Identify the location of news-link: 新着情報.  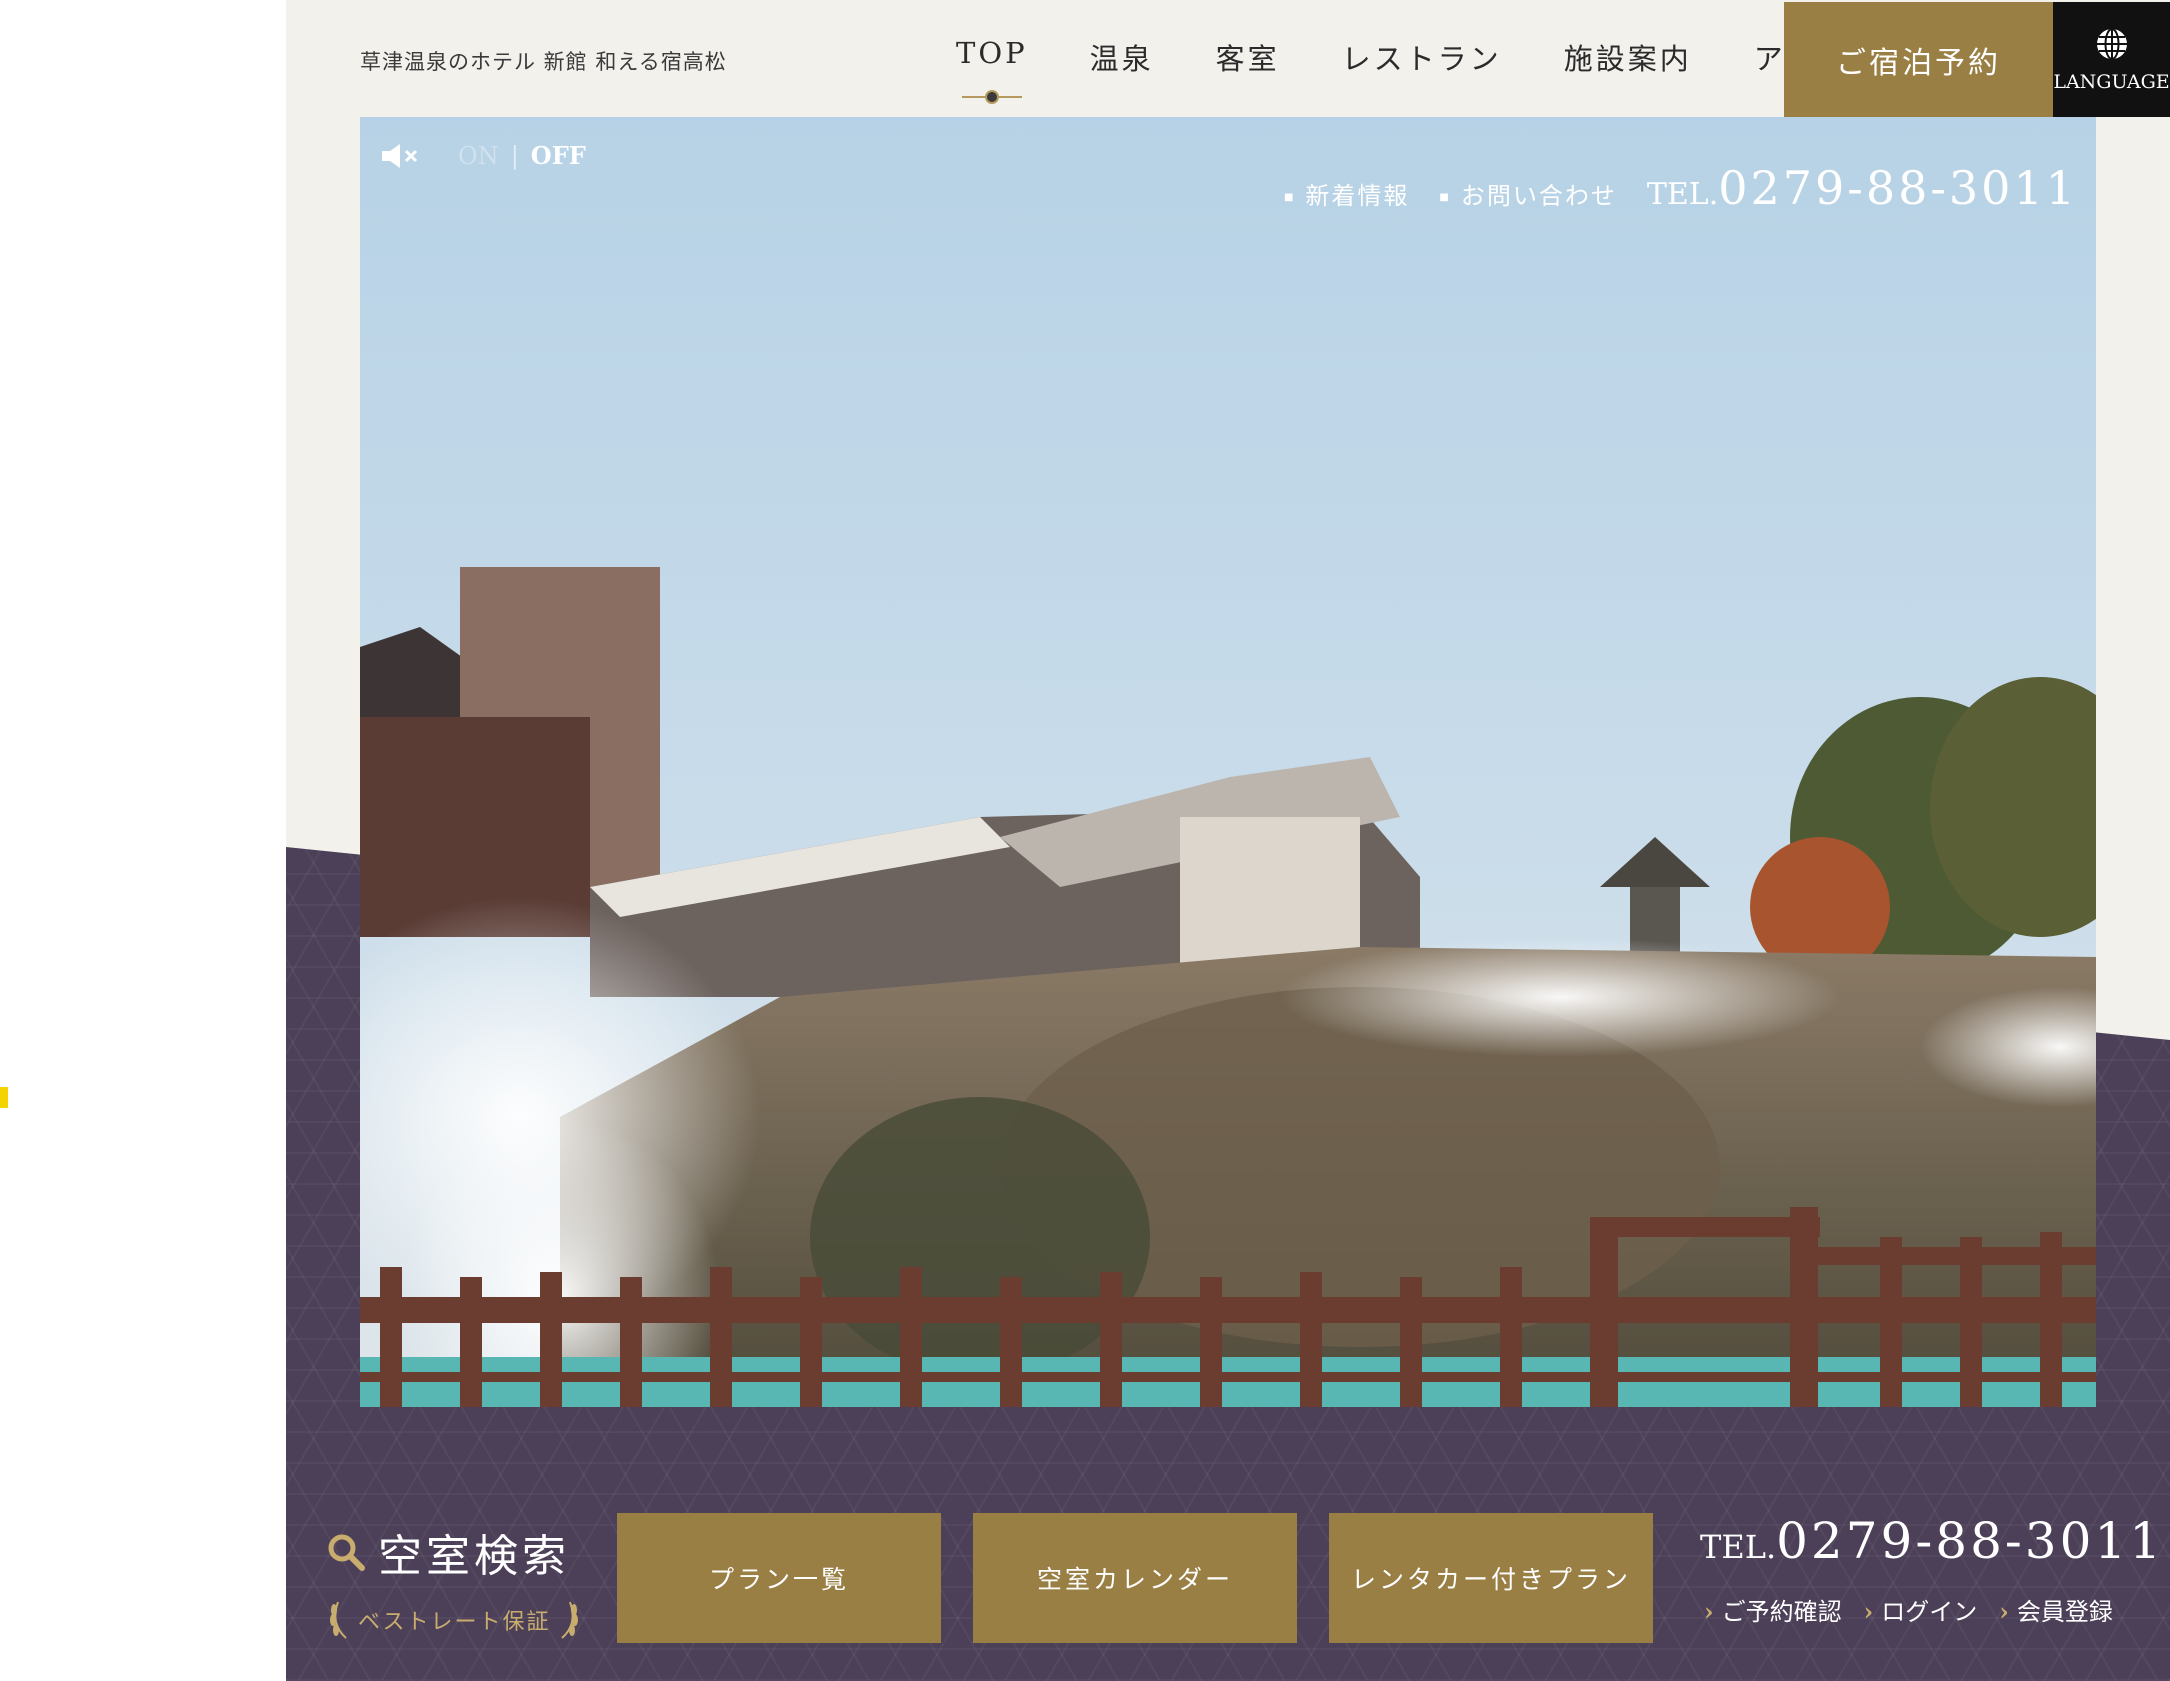
(1346, 193).